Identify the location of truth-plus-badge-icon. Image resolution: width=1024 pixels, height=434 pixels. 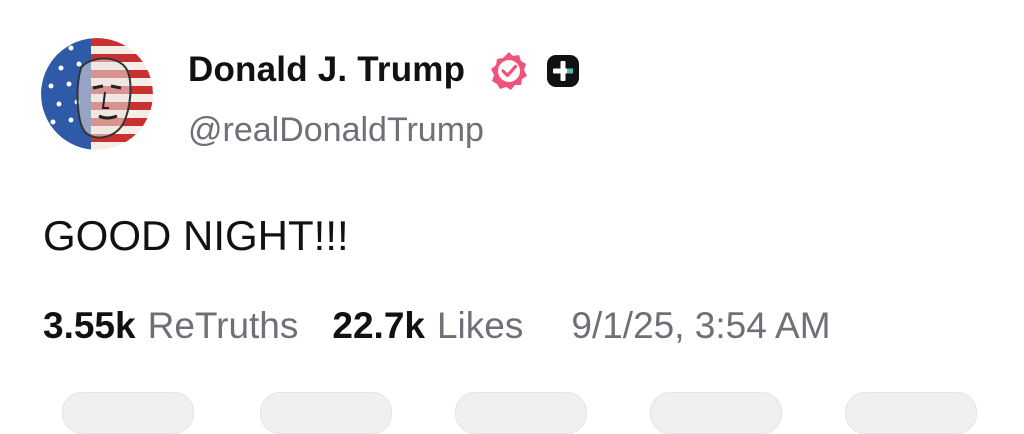
(563, 71).